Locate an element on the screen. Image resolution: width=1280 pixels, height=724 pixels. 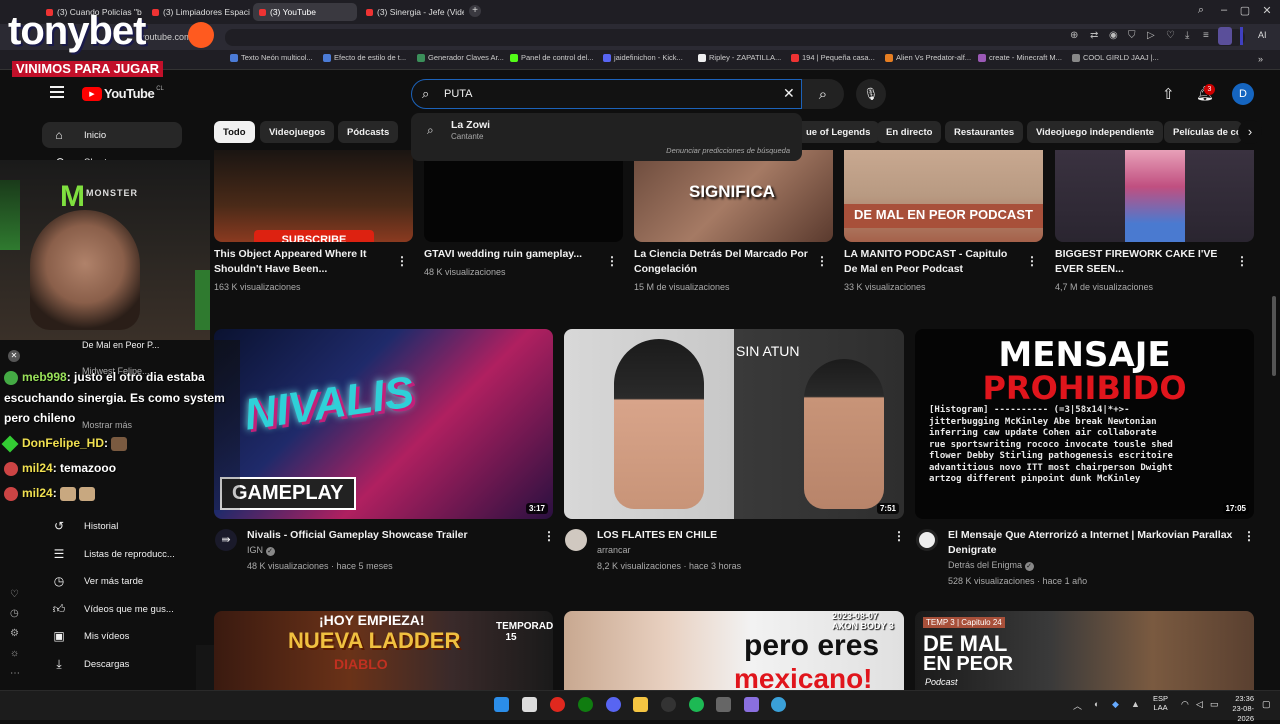
video-thumbnail: SUBSCRIBE is located at coordinates (313, 196).